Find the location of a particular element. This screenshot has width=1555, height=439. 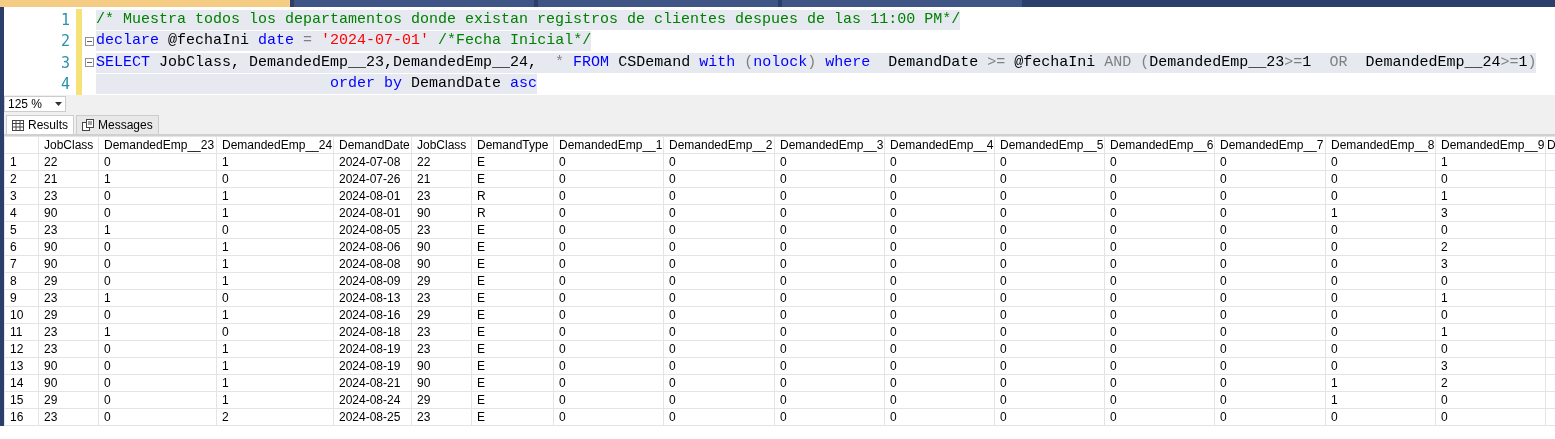

table-cell: 2024-08-18 is located at coordinates (372, 332).